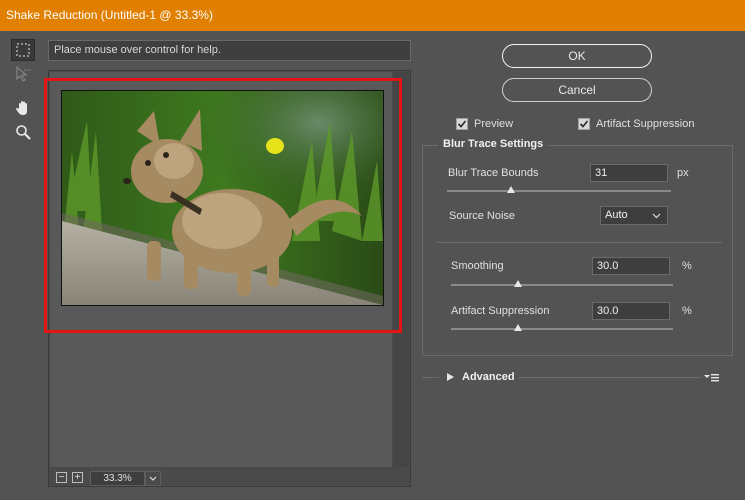 The image size is (745, 500). I want to click on artifact-suppression-setting-label: Artifact Suppression, so click(500, 311).